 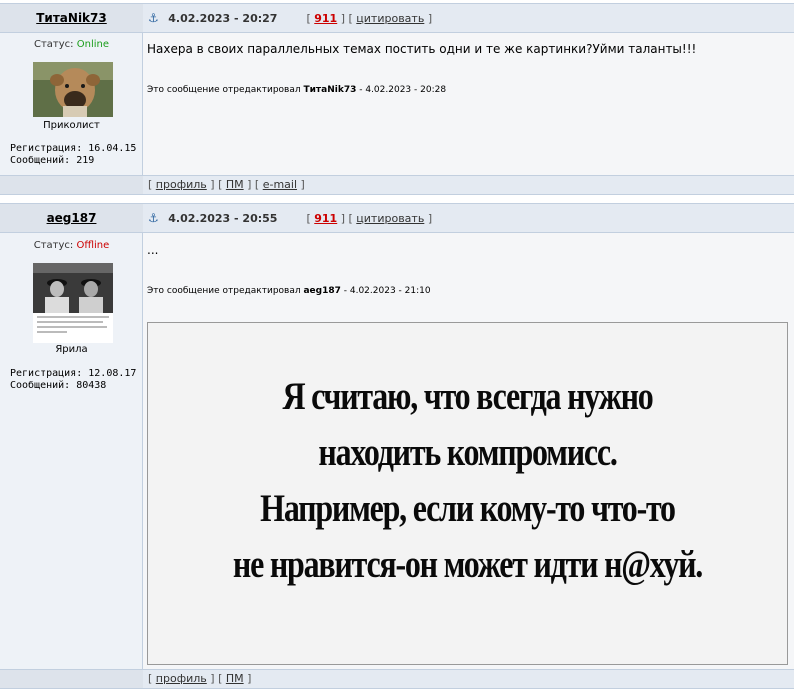 I want to click on user-title: Ярила, so click(x=71, y=349).